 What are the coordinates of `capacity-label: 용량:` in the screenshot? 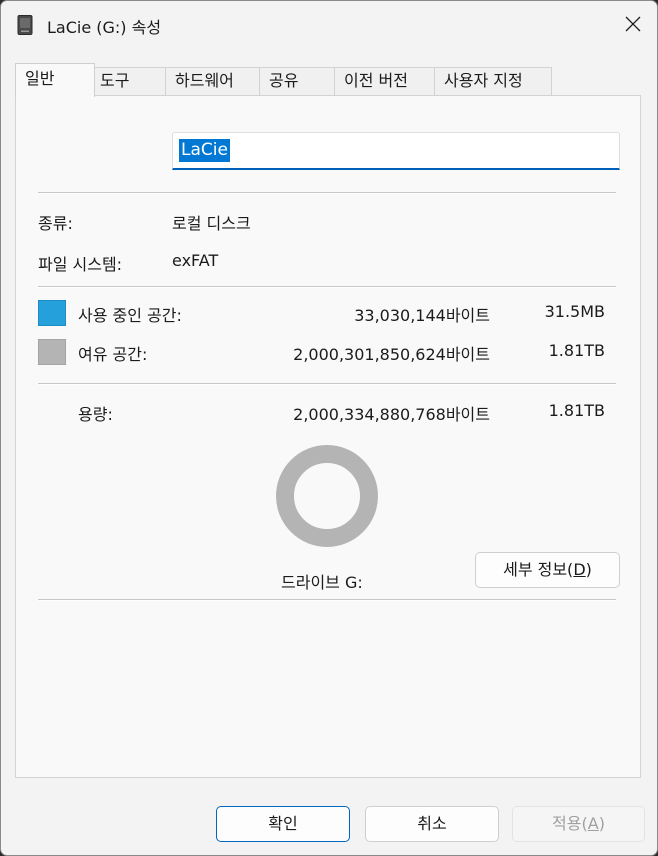 It's located at (95, 414).